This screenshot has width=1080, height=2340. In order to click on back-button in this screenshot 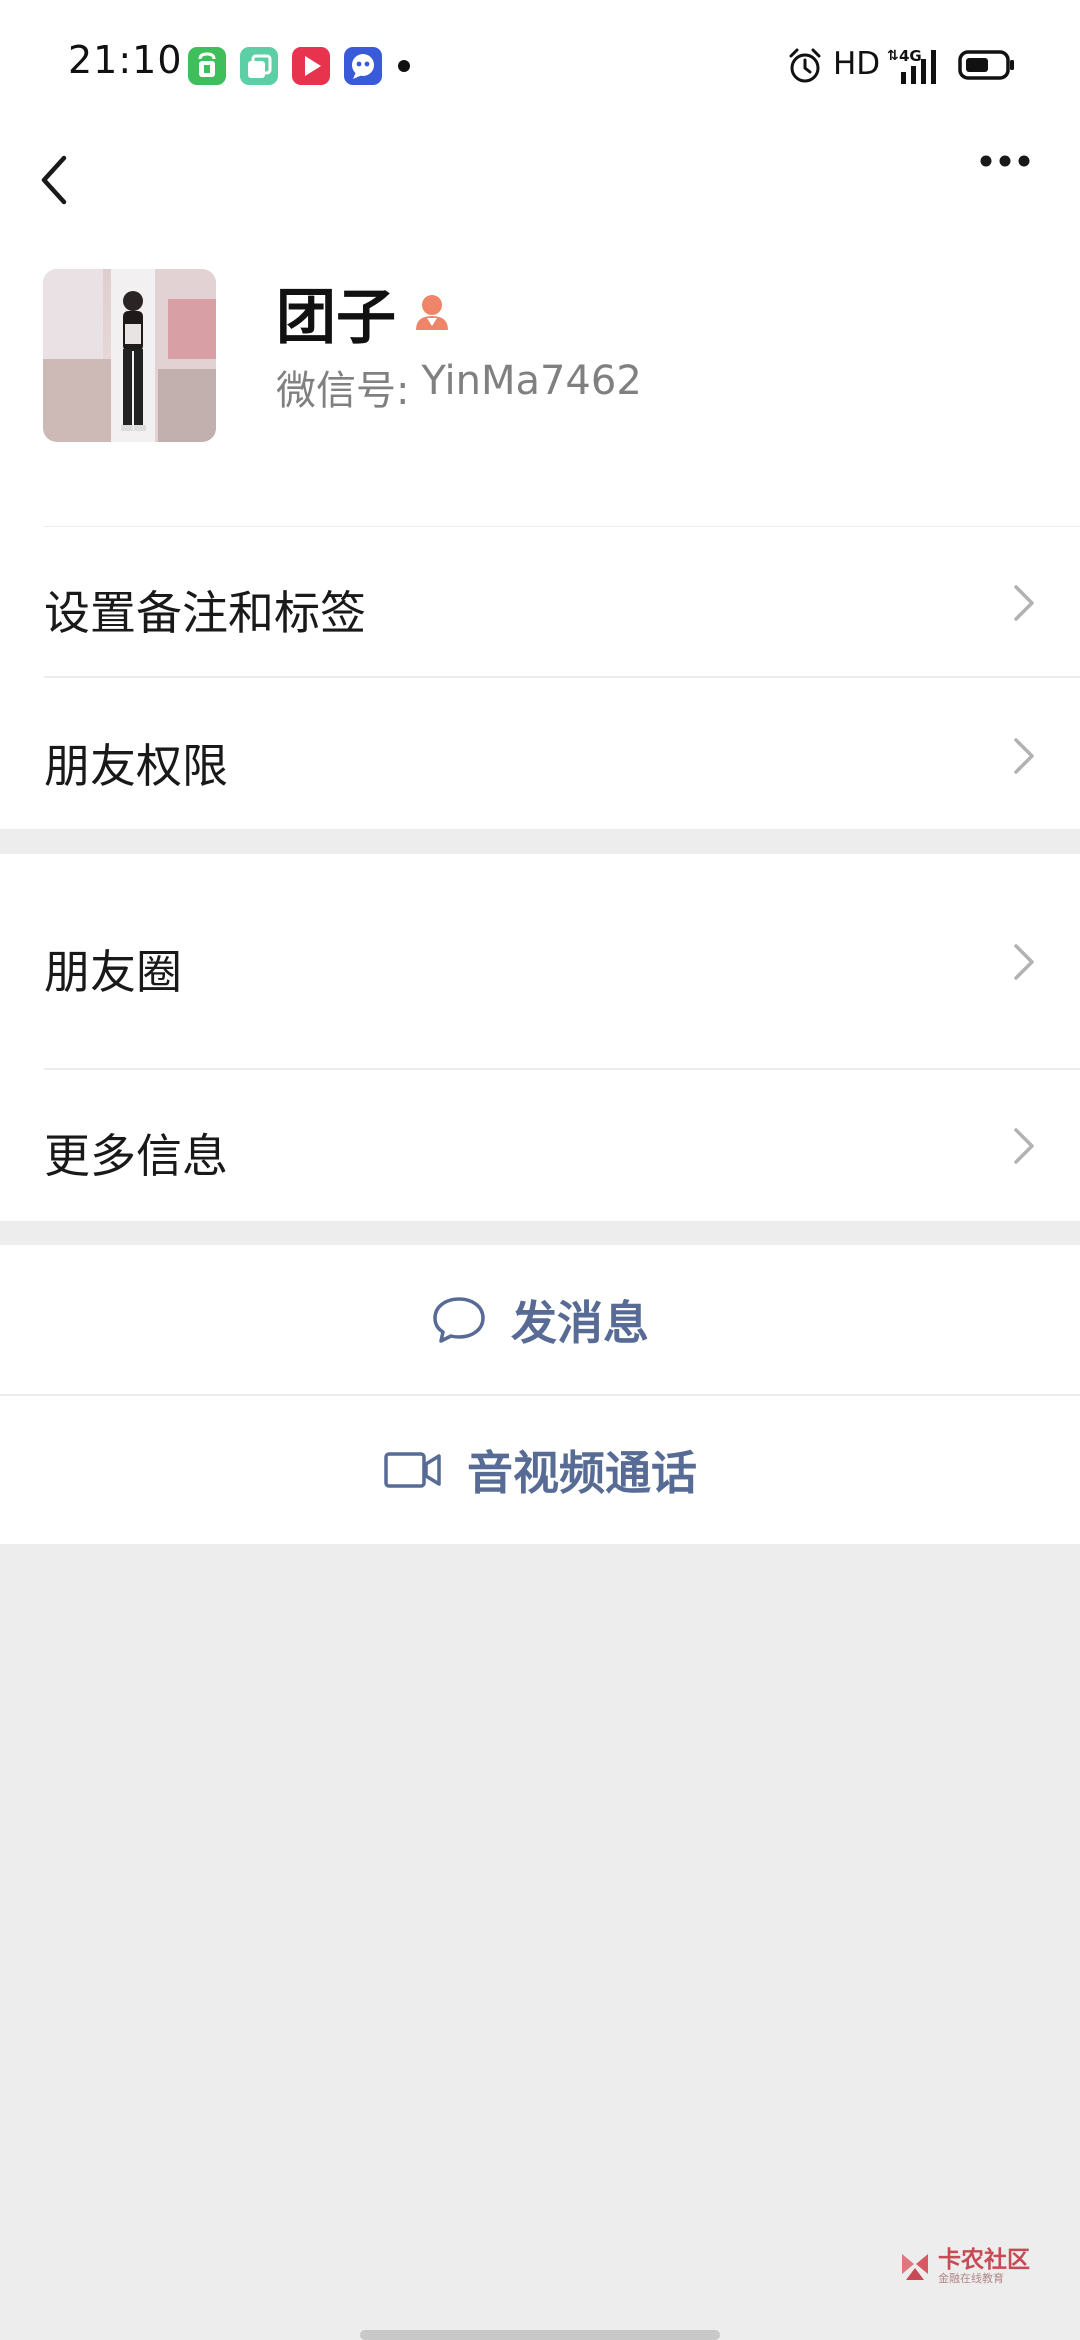, I will do `click(70, 180)`.